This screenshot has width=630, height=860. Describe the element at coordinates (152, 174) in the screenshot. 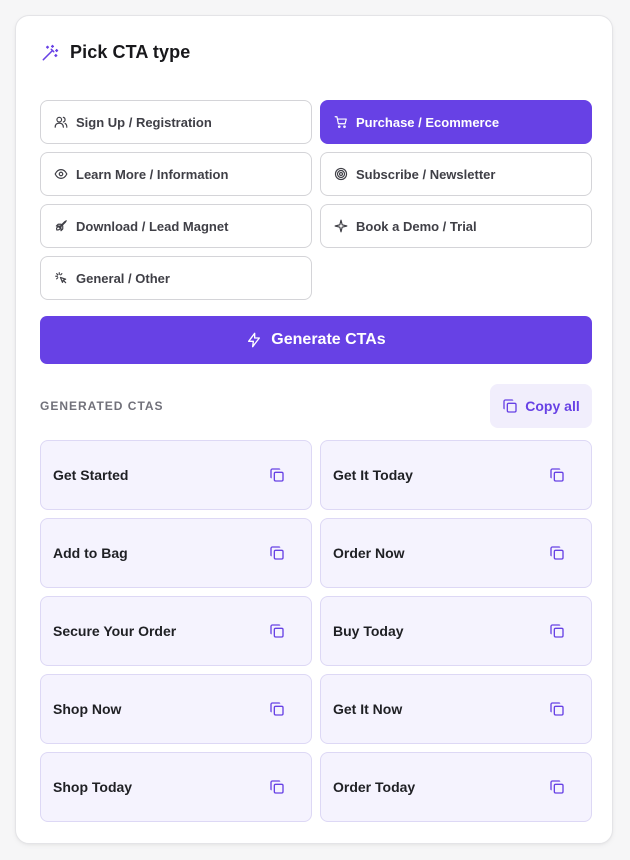

I see `cta-type-label: Learn More / Information` at that location.